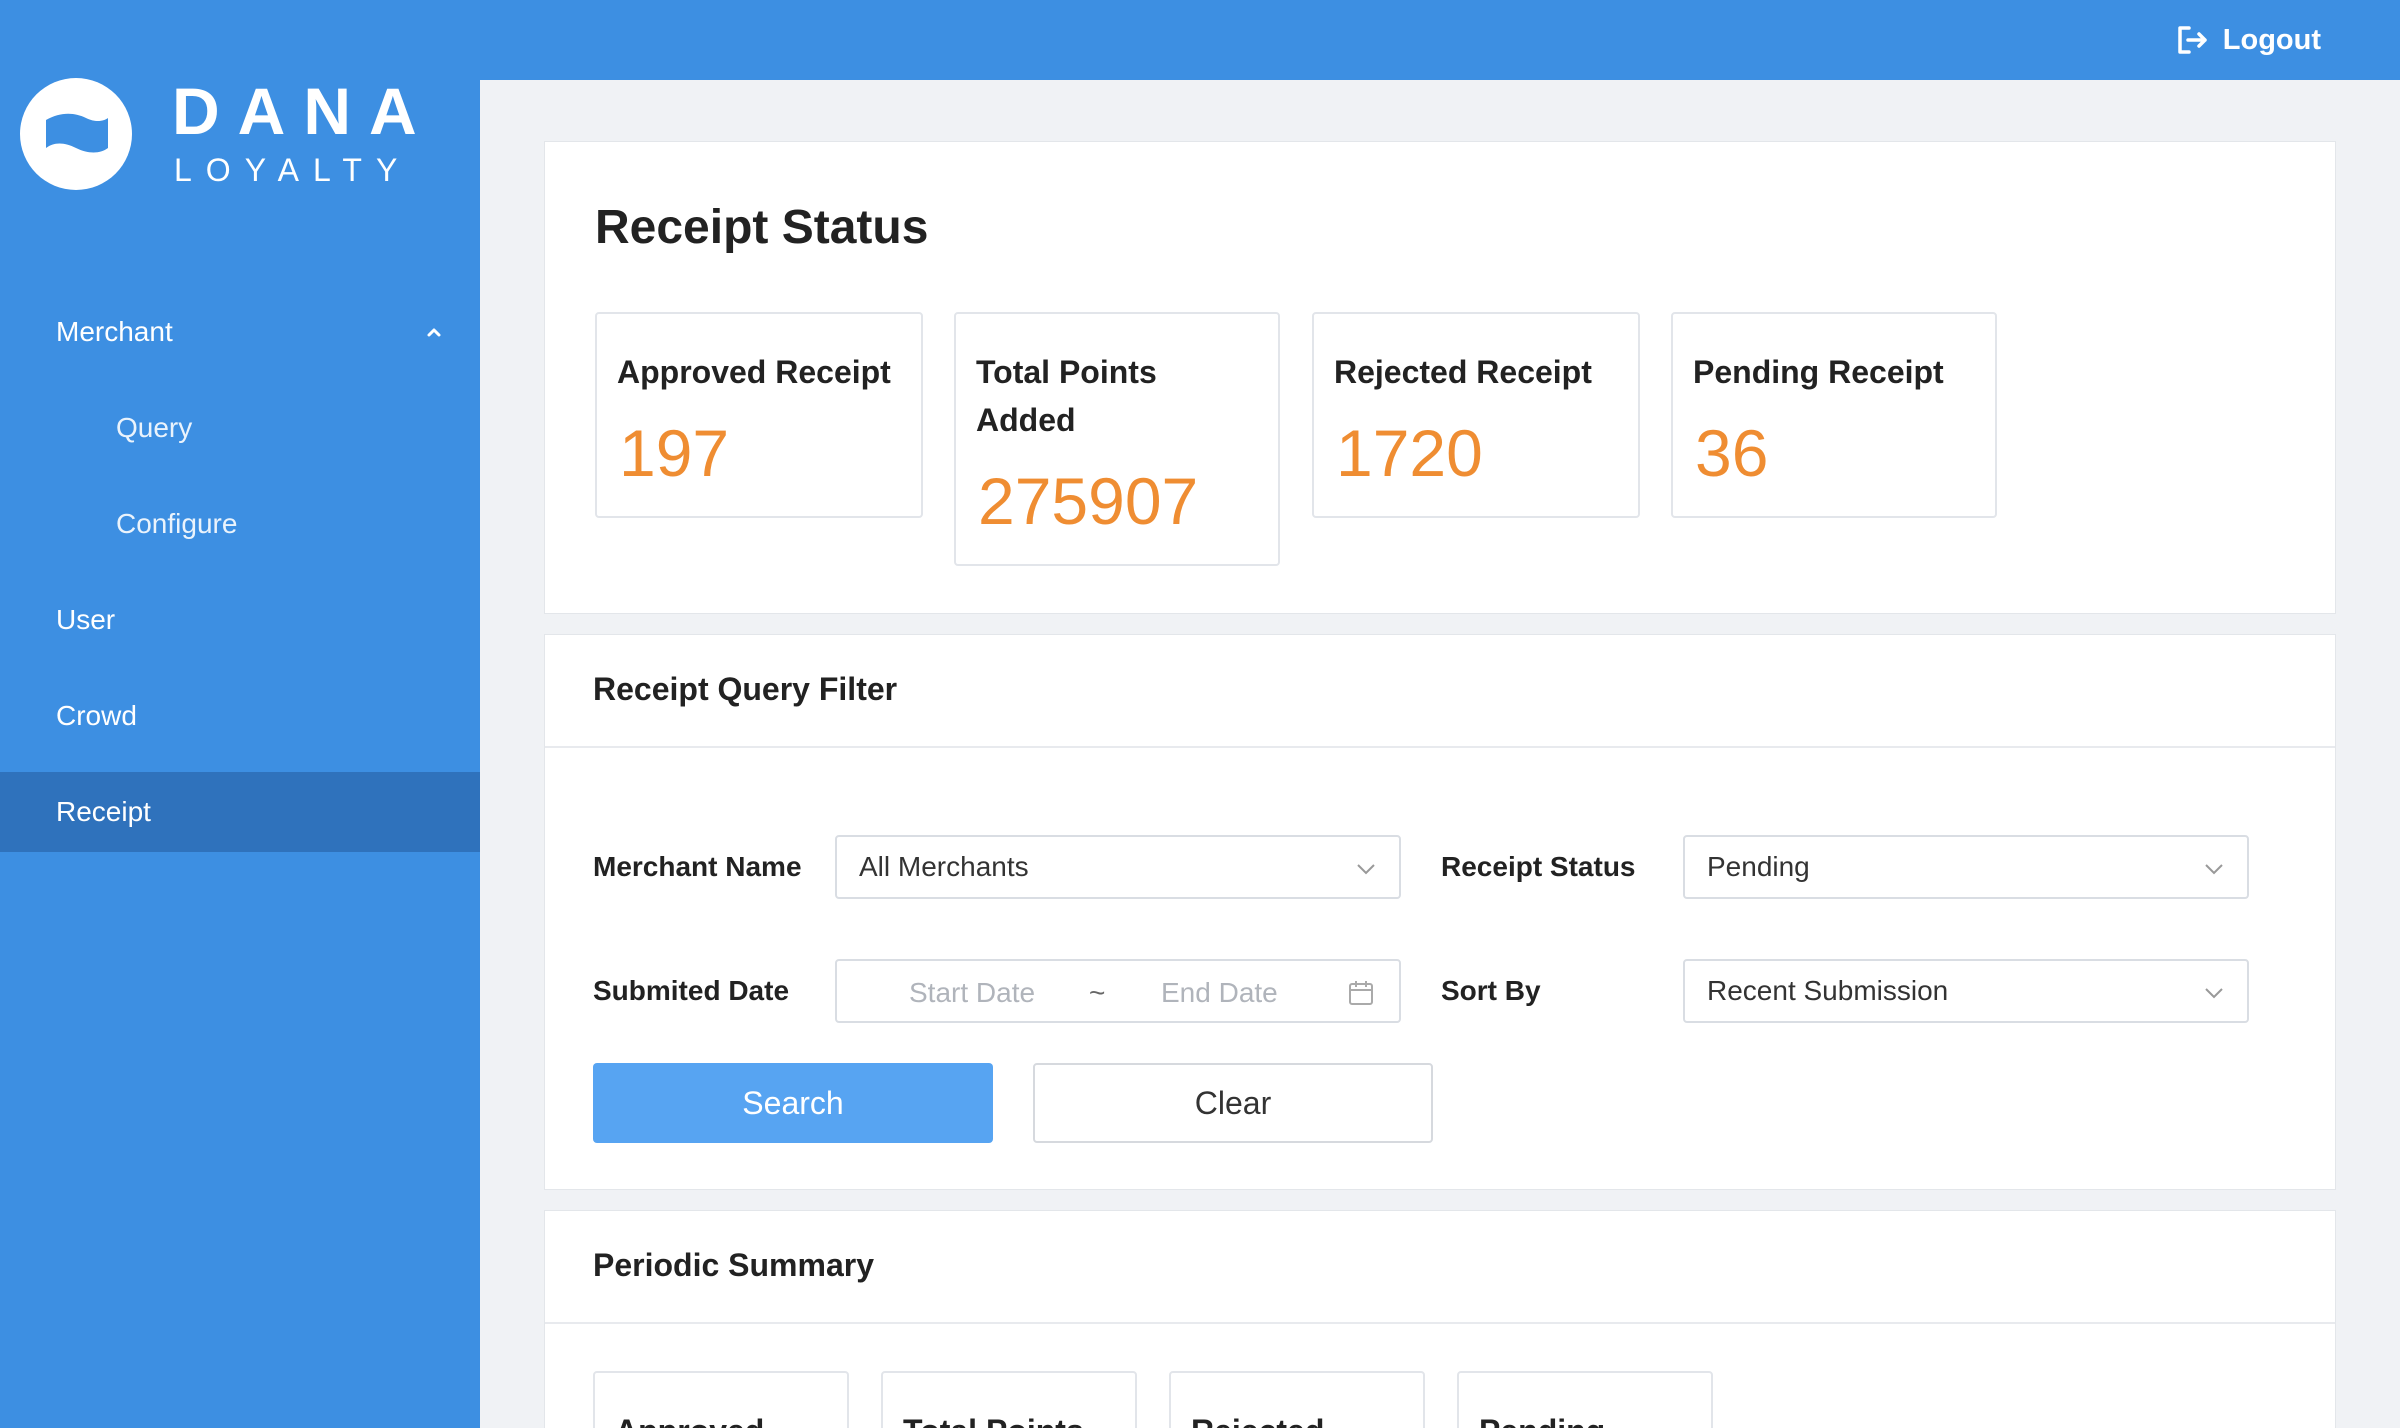 The image size is (2400, 1428). What do you see at coordinates (1440, 1267) in the screenshot?
I see `card-header: Periodic Summary` at bounding box center [1440, 1267].